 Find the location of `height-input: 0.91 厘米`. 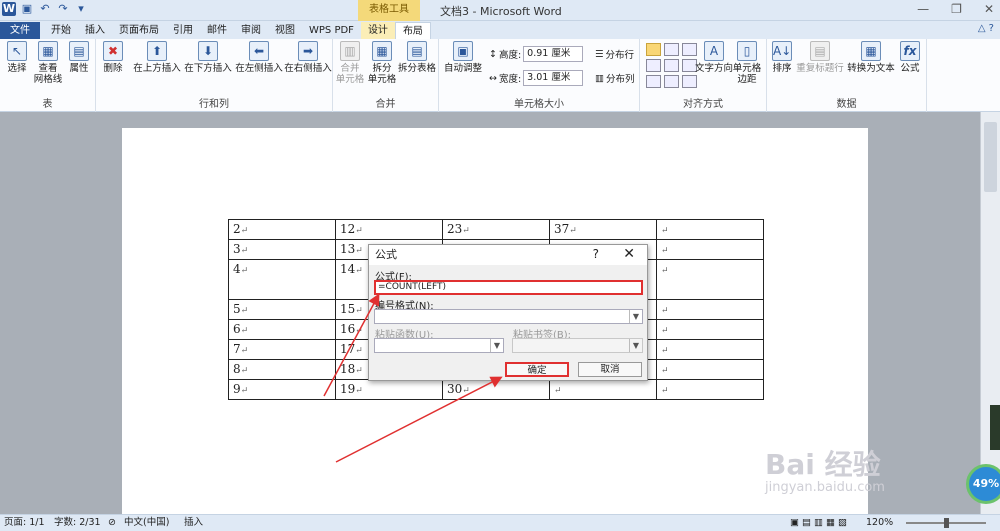

height-input: 0.91 厘米 is located at coordinates (553, 54).